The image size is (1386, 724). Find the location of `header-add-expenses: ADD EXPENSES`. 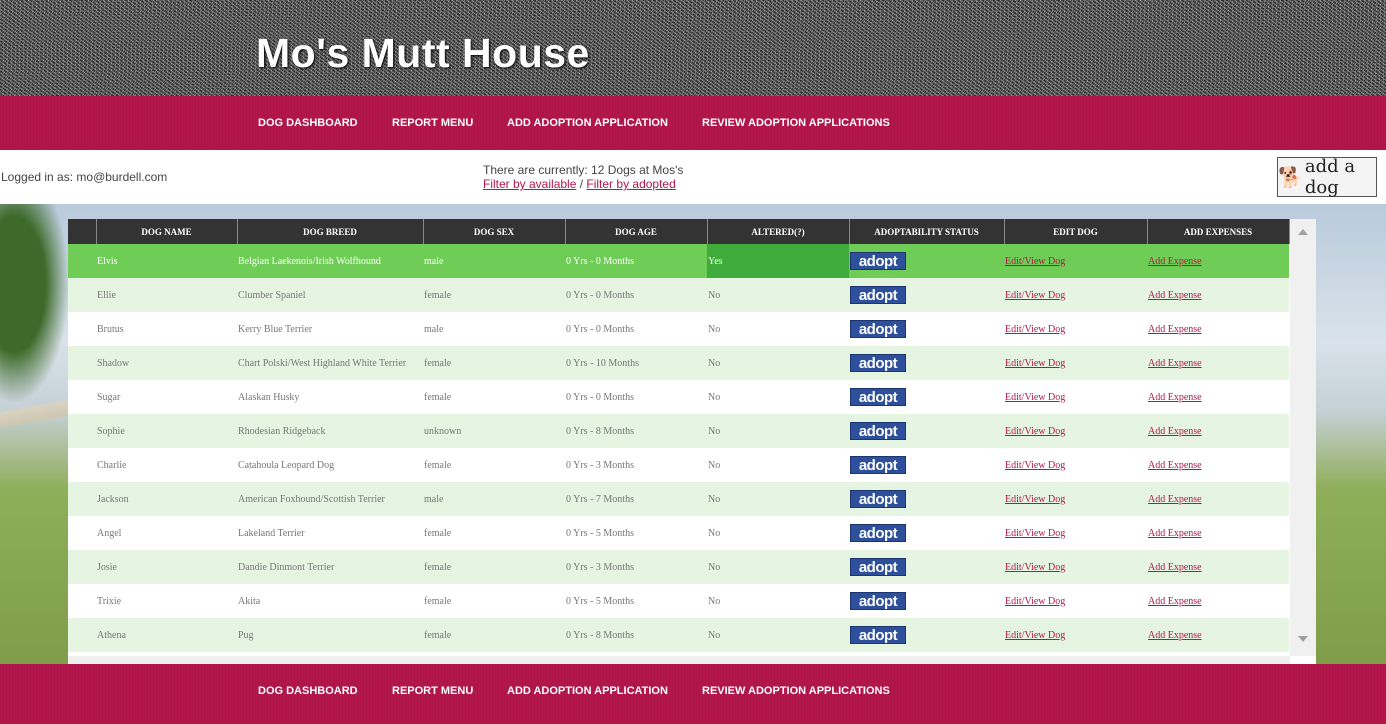

header-add-expenses: ADD EXPENSES is located at coordinates (1218, 231).